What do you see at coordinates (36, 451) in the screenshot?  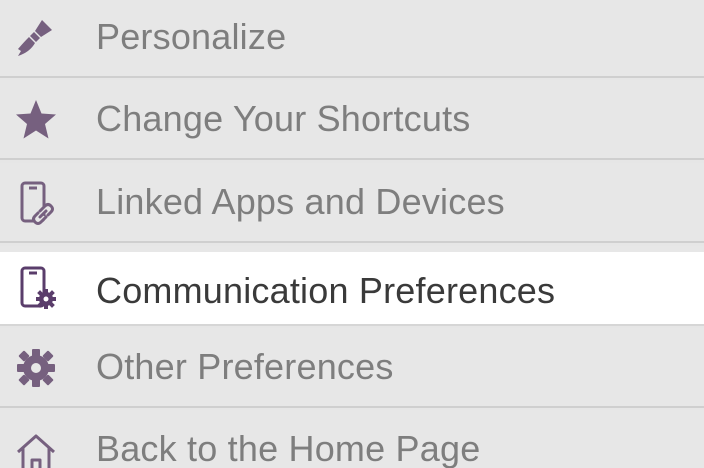 I see `home-icon` at bounding box center [36, 451].